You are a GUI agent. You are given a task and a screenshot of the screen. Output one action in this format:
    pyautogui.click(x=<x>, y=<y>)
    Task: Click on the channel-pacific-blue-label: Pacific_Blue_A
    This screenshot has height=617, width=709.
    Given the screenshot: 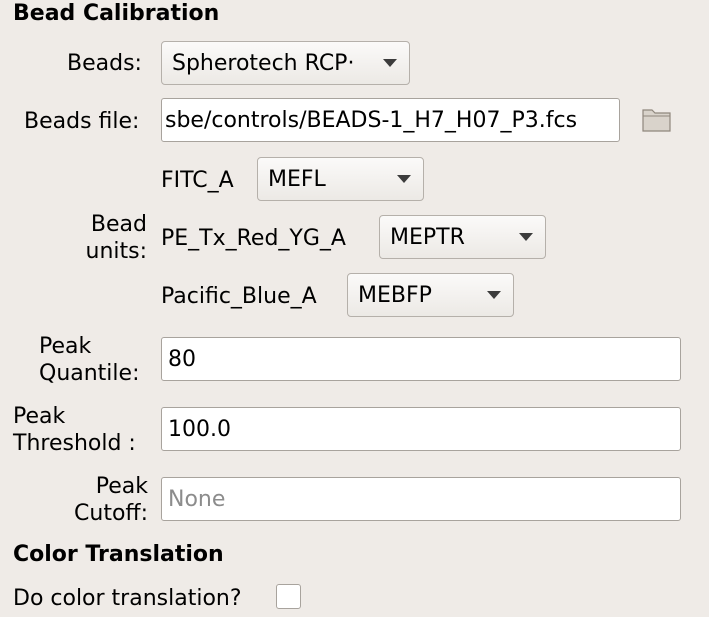 What is the action you would take?
    pyautogui.click(x=239, y=296)
    